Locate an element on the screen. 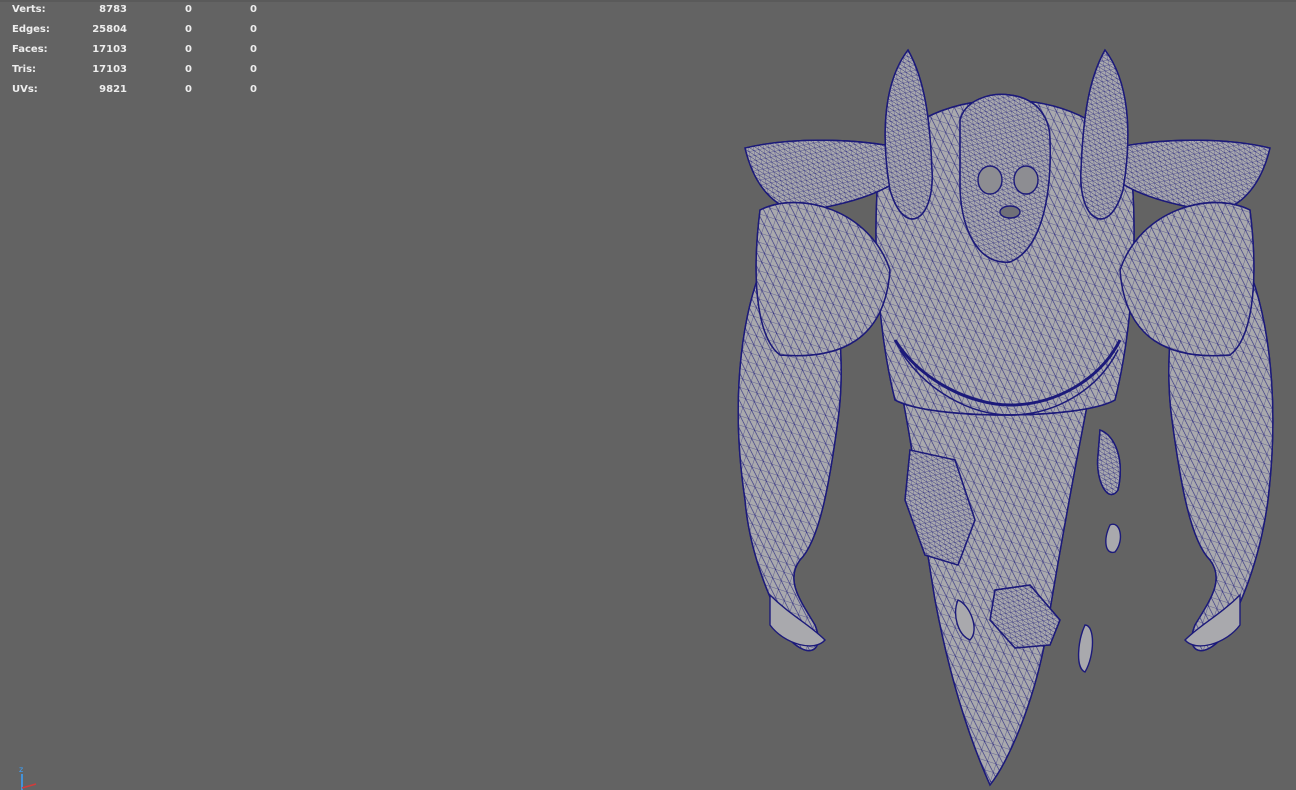 Image resolution: width=1296 pixels, height=790 pixels. hud-label: Faces: is located at coordinates (30, 49).